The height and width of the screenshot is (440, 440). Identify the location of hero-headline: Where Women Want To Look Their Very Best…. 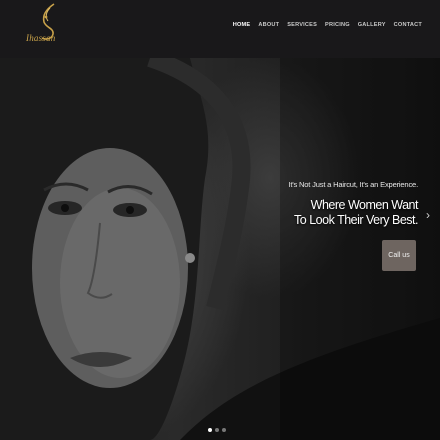
(353, 213).